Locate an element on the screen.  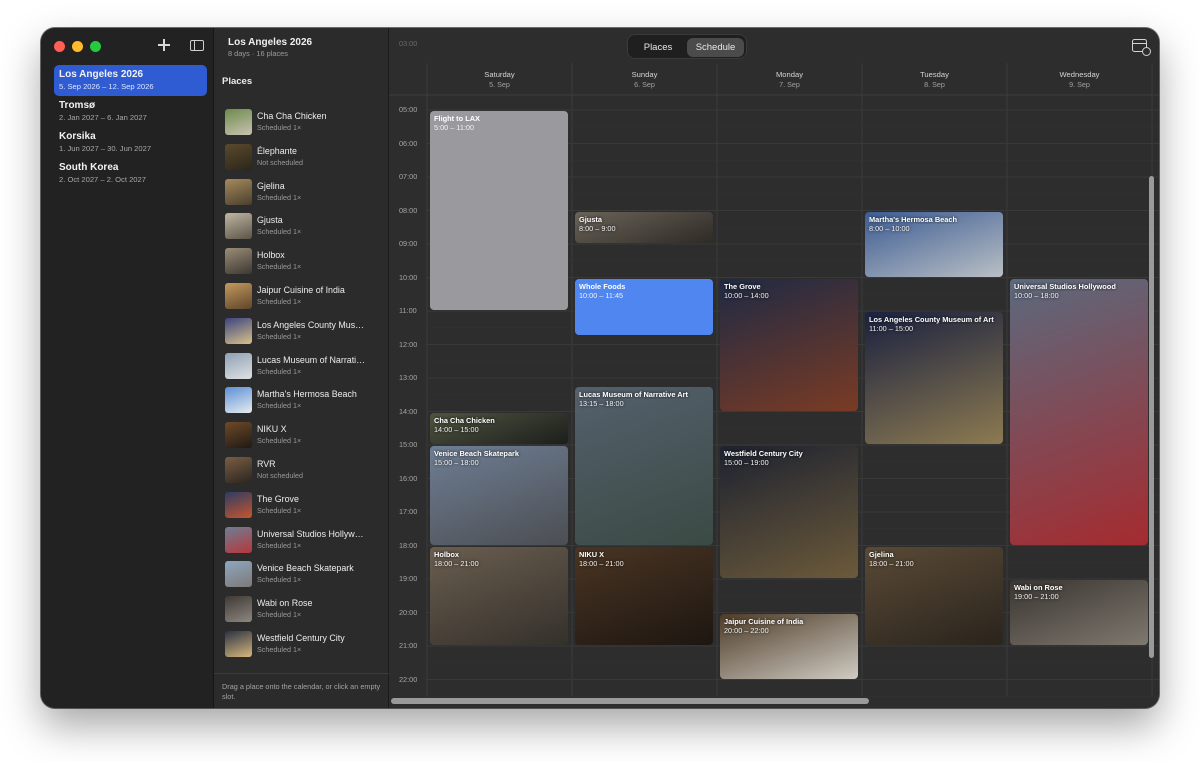
place-item: NIKU X Scheduled 1× is located at coordinates (305, 436).